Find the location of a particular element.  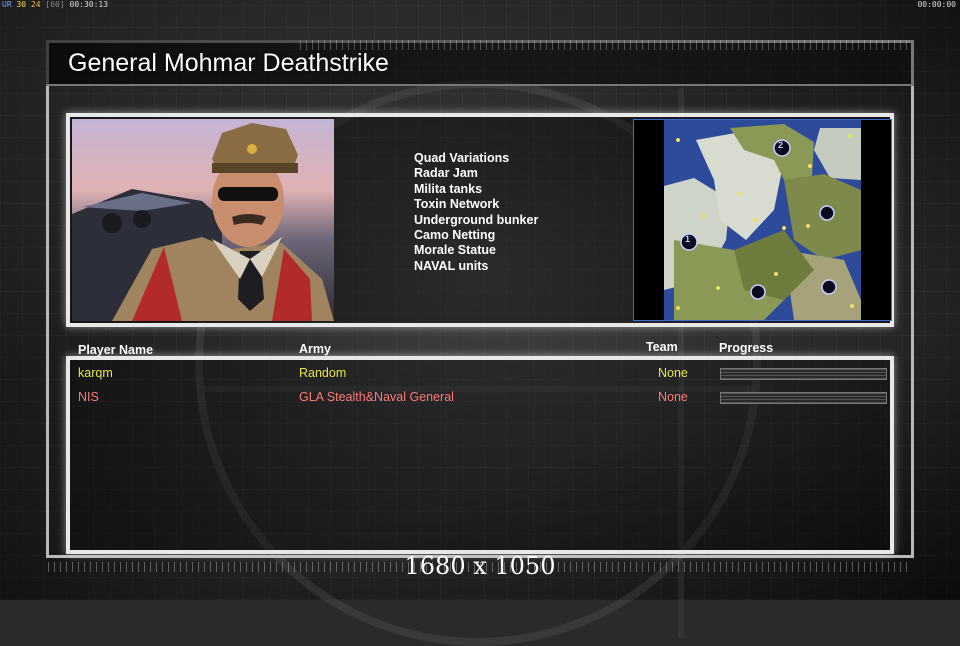

player-name: NIS is located at coordinates (88, 397).